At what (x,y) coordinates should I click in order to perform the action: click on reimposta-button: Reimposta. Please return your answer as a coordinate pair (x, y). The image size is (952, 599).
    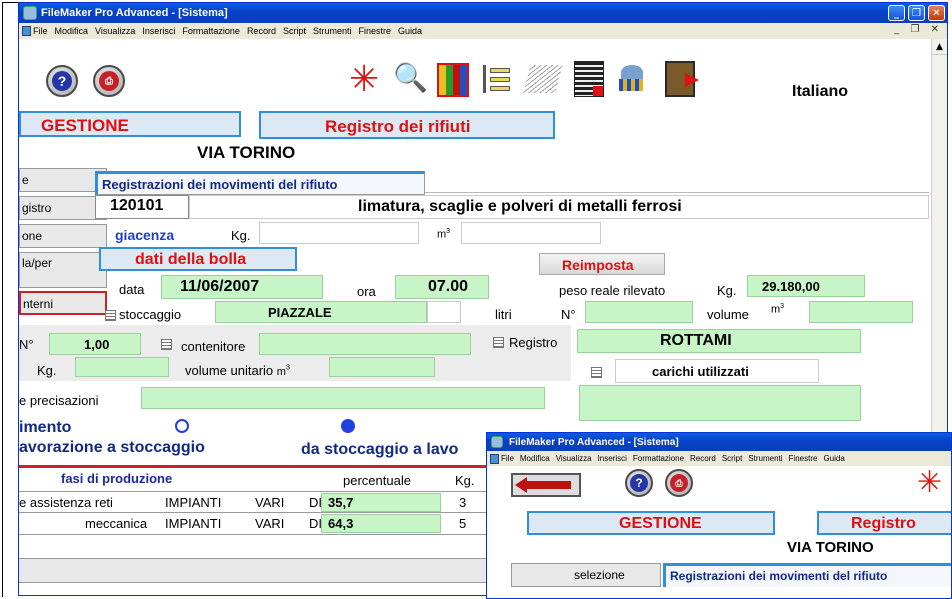
    Looking at the image, I should click on (602, 264).